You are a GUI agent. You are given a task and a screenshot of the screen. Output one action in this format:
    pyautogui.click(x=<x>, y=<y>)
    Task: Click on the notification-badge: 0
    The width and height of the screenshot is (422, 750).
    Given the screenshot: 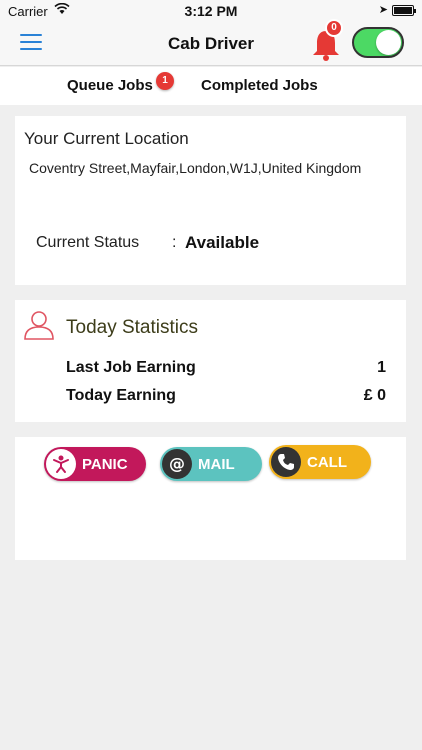 What is the action you would take?
    pyautogui.click(x=334, y=28)
    